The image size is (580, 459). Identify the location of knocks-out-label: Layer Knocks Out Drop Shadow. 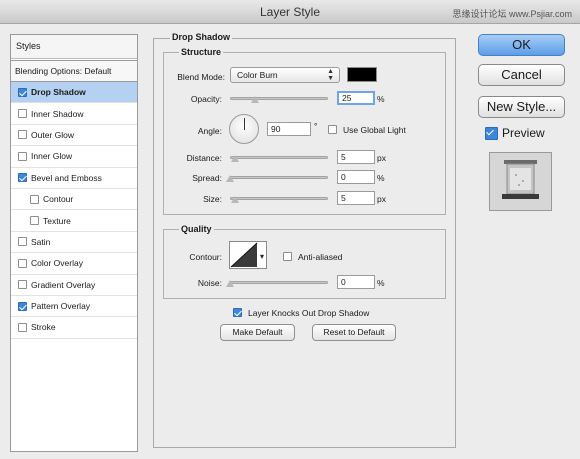
(309, 313).